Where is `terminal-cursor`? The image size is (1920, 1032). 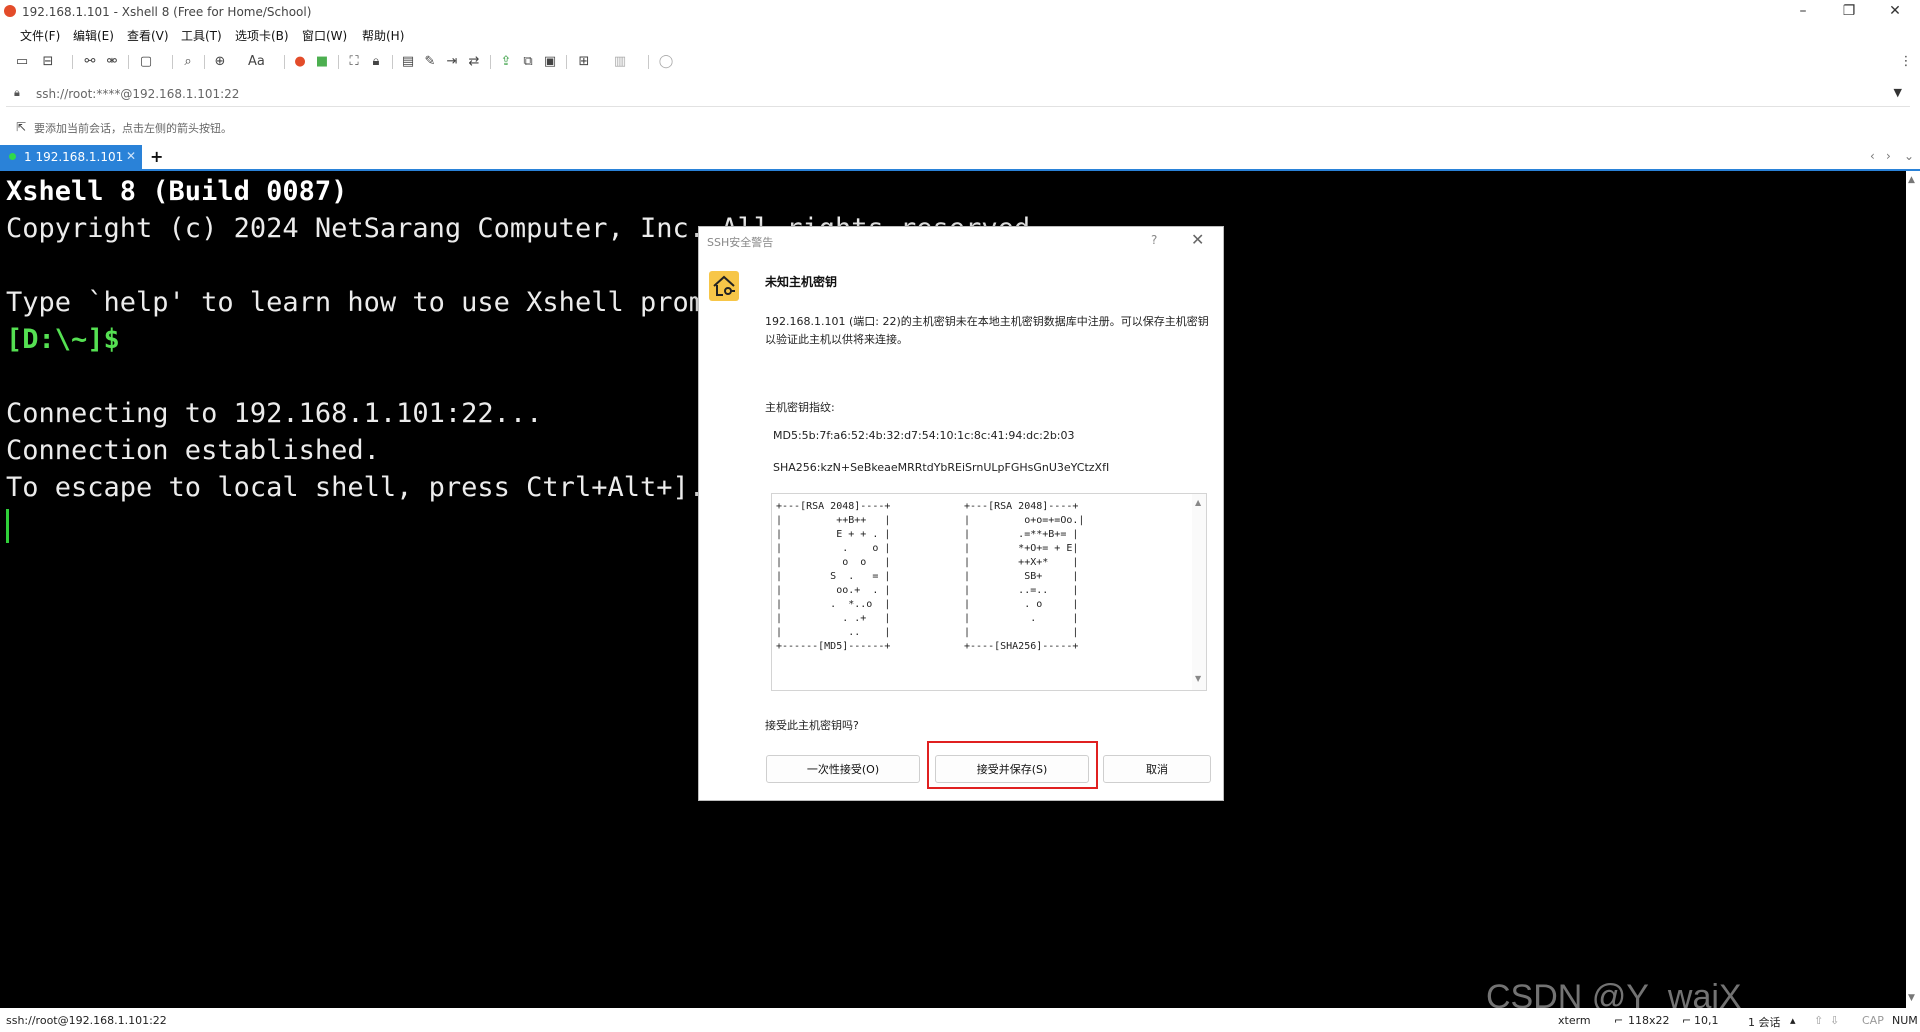
terminal-cursor is located at coordinates (7, 526).